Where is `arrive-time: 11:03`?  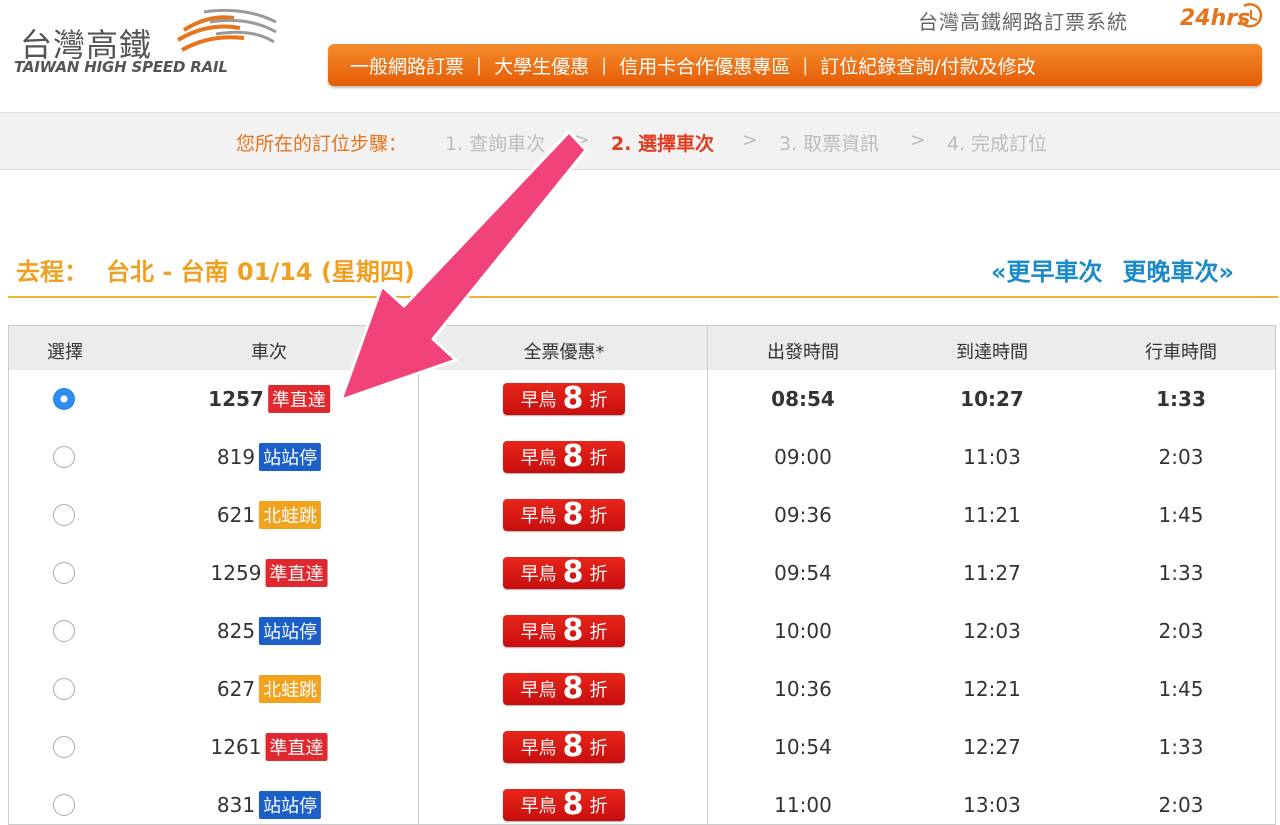 arrive-time: 11:03 is located at coordinates (992, 457).